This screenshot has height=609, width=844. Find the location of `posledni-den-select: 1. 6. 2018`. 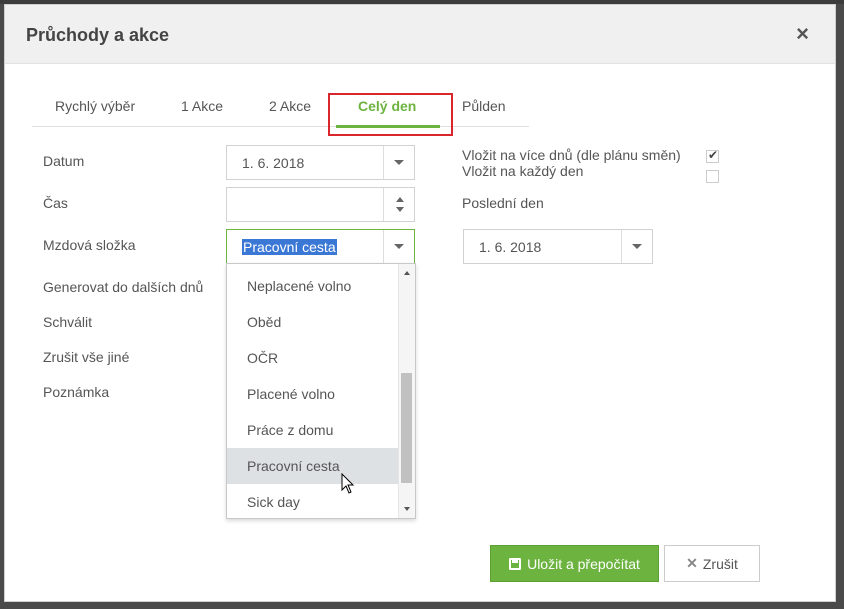

posledni-den-select: 1. 6. 2018 is located at coordinates (558, 246).